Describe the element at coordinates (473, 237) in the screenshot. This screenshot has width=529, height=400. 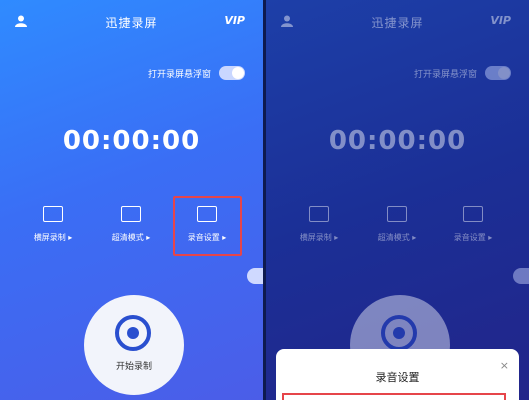
I see `option-label: 录音设置 ▸` at that location.